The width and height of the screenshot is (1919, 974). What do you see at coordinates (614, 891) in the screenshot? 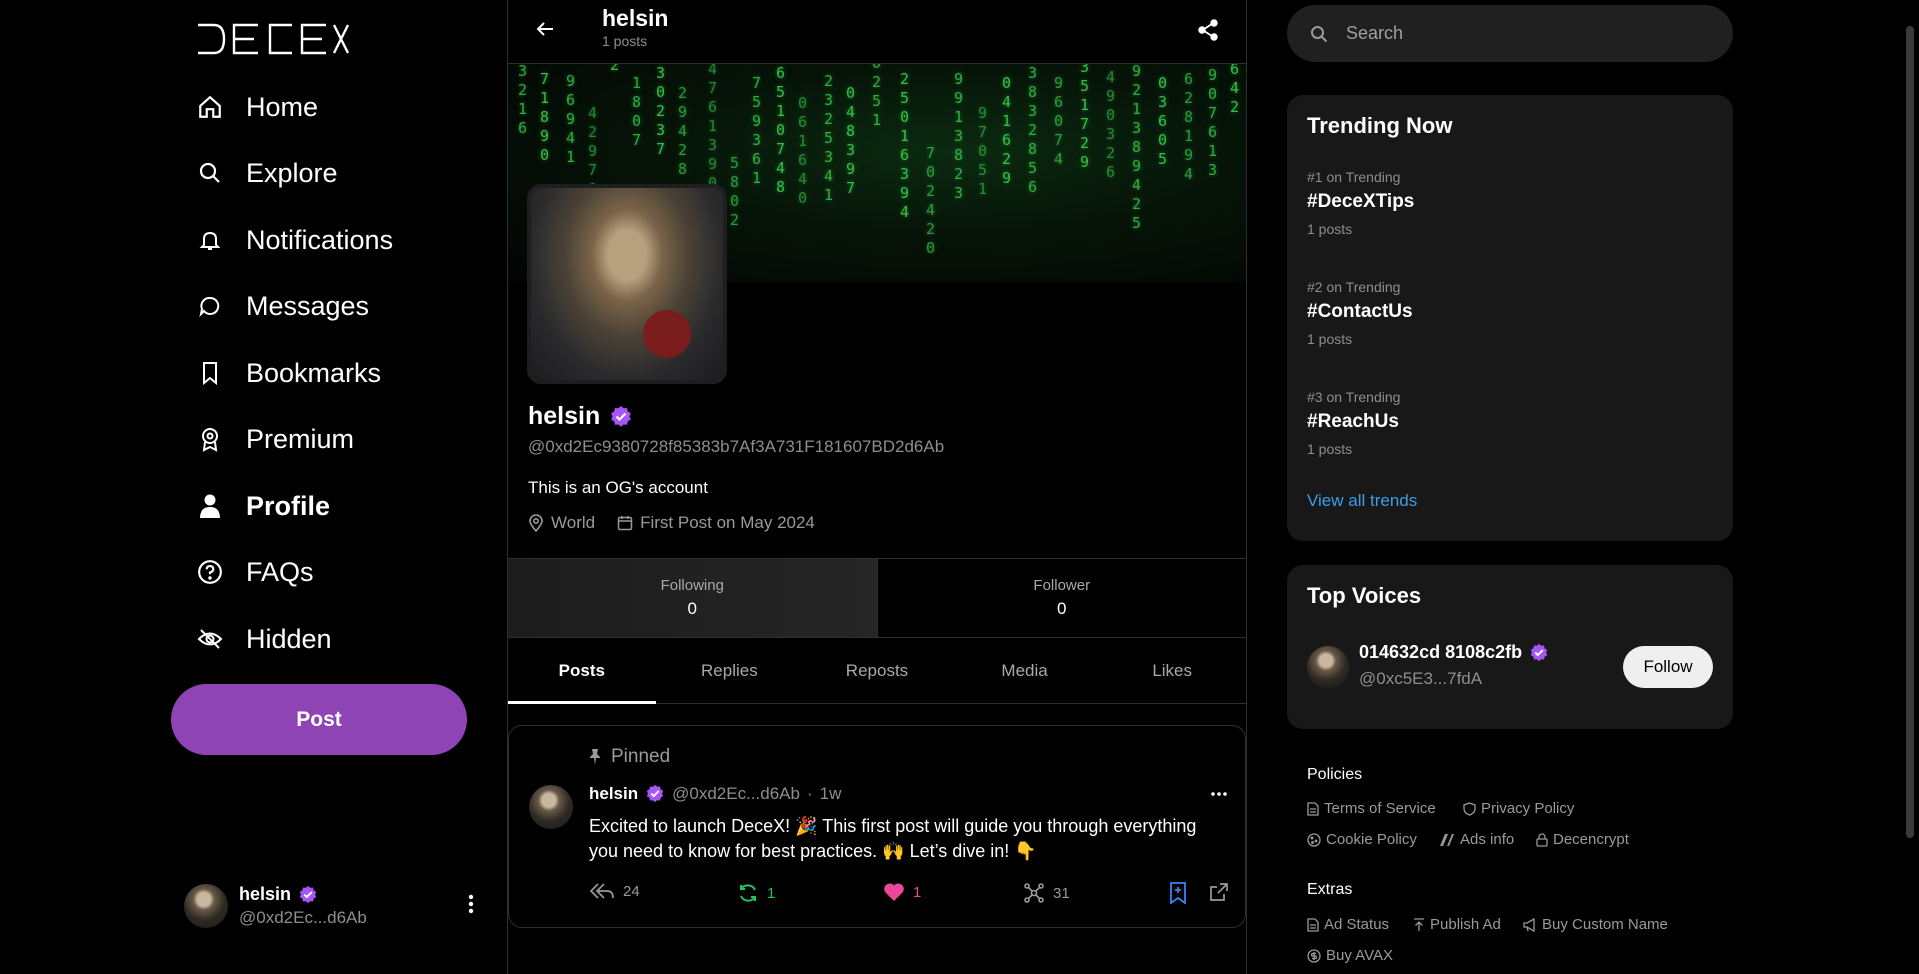
I see `reply-button: 24` at bounding box center [614, 891].